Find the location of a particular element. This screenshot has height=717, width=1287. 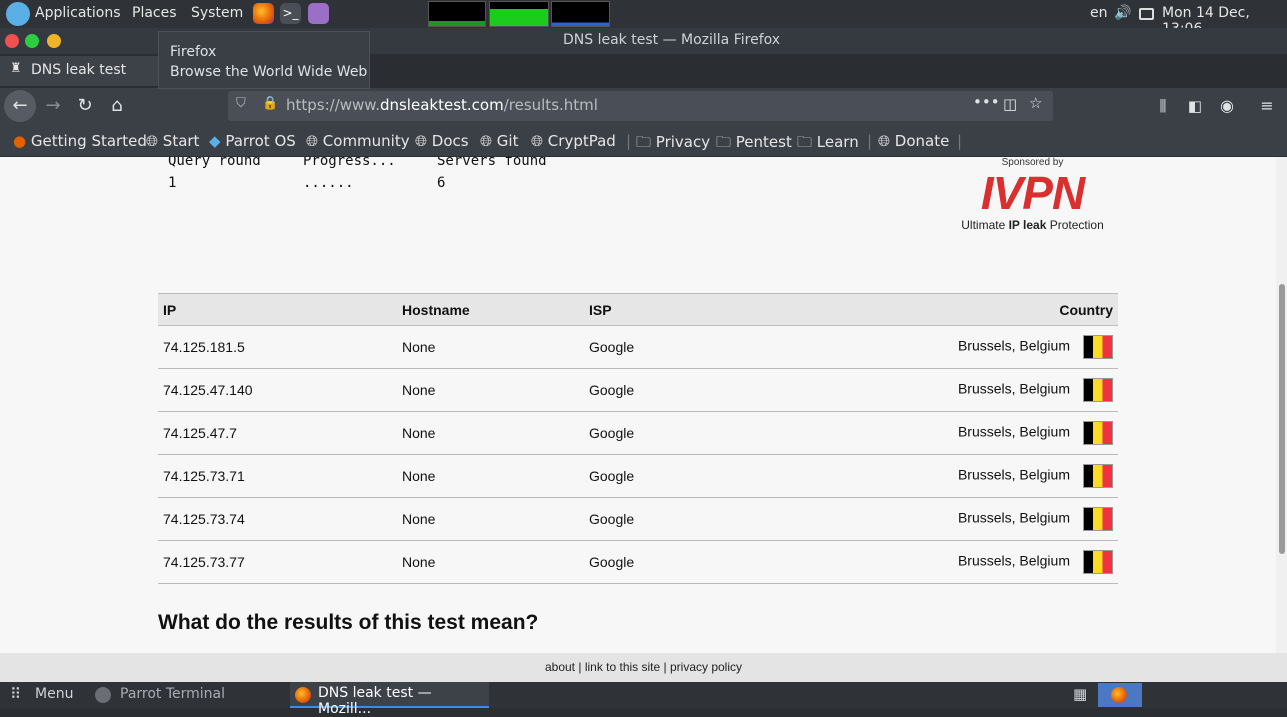

volume-icon: 🔊 is located at coordinates (1122, 13).